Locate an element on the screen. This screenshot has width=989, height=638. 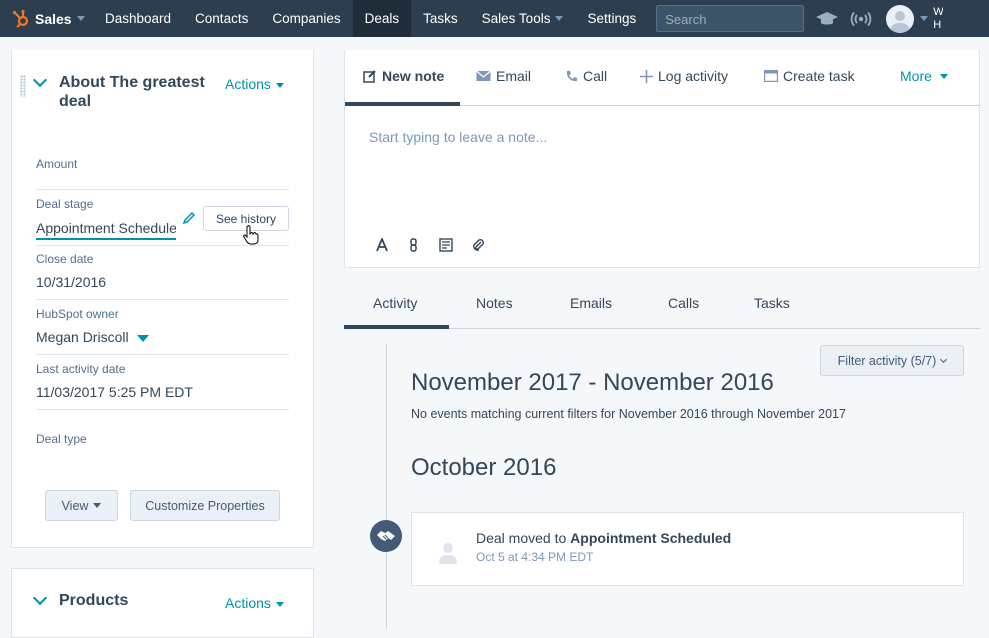
products-card: Products Actions is located at coordinates (162, 603).